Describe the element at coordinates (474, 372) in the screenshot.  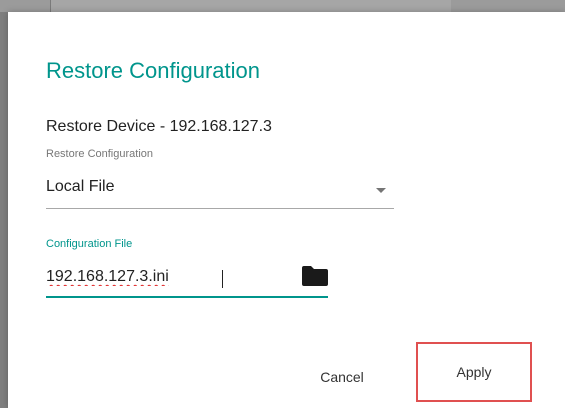
I see `apply-button: Apply` at that location.